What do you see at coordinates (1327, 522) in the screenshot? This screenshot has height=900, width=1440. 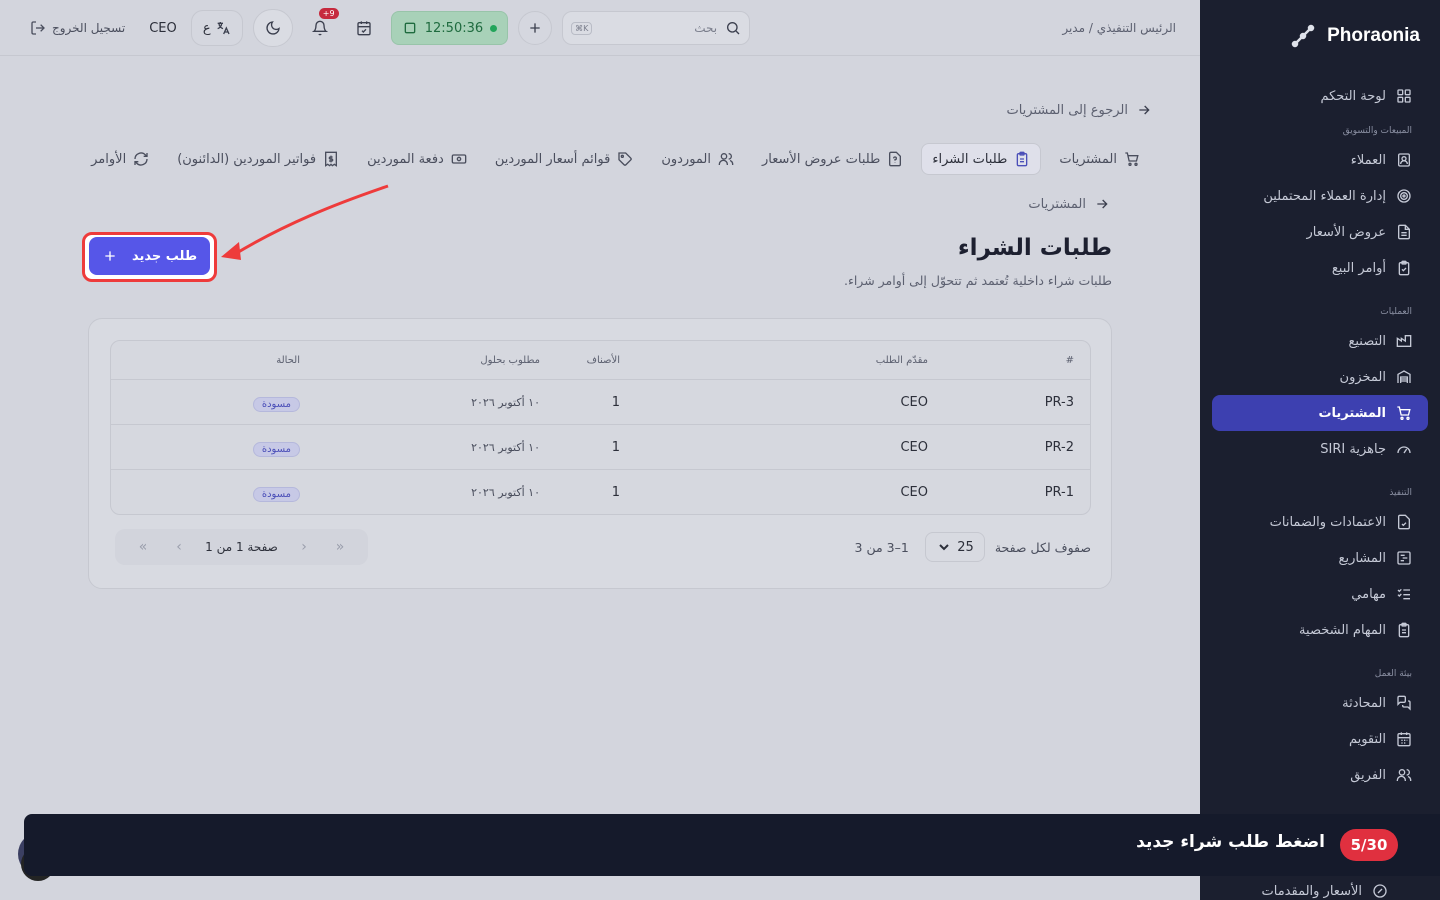 I see `sidebar-item-label: الاعتمادات والضمانات` at bounding box center [1327, 522].